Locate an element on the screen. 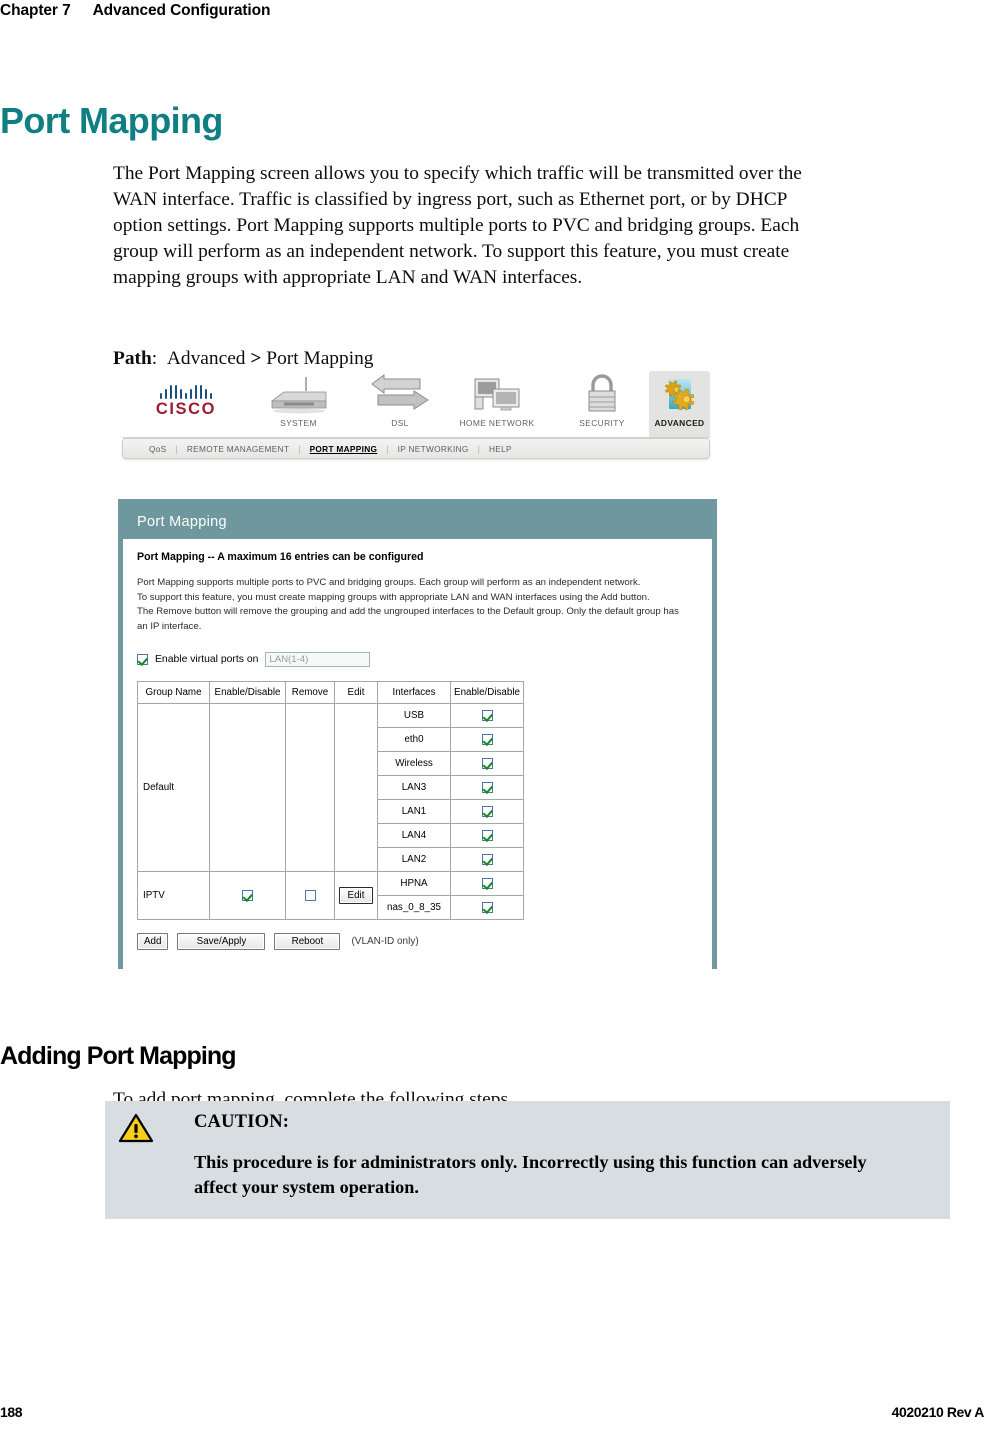  group-remove-checkbox is located at coordinates (310, 896).